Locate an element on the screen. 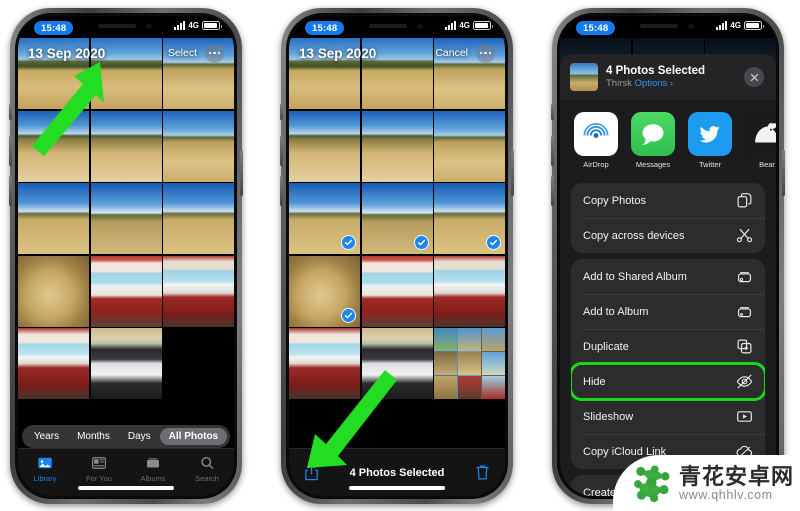  watermark-url: www.qhhlv.com is located at coordinates (725, 494).